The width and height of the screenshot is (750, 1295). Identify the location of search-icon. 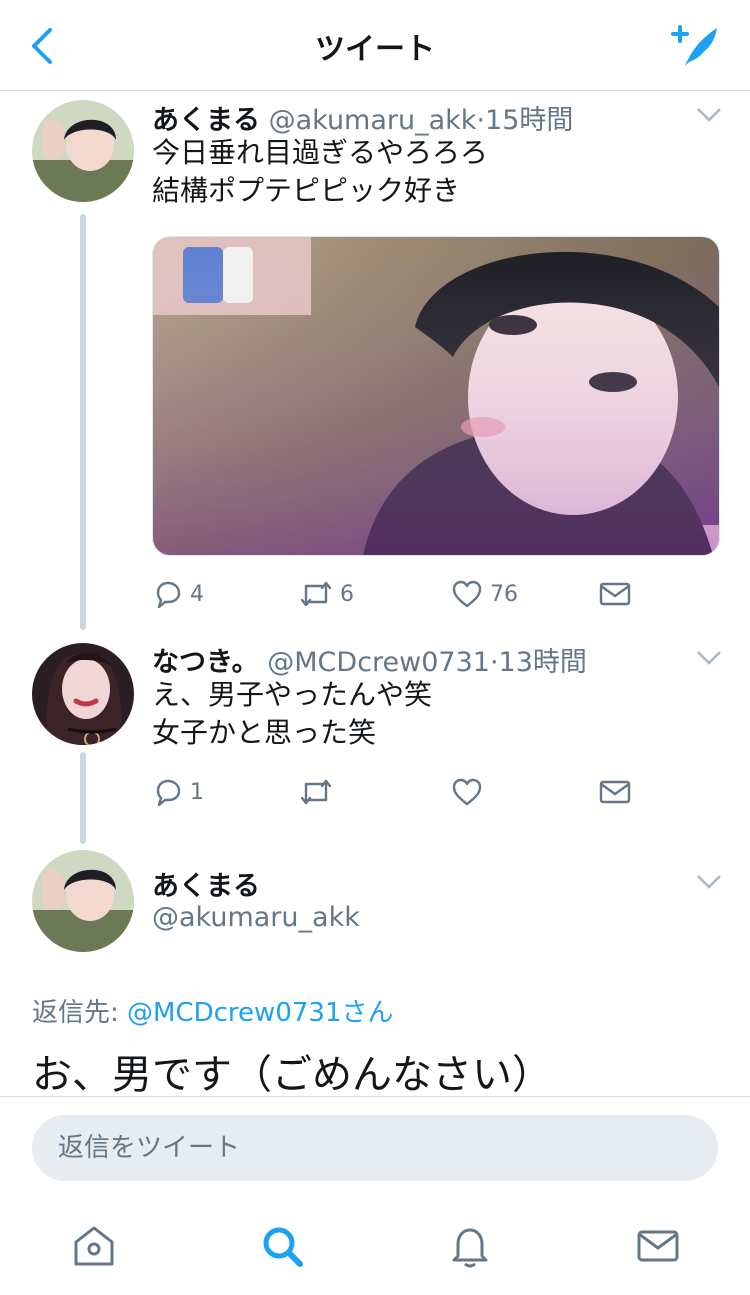
(282, 1246).